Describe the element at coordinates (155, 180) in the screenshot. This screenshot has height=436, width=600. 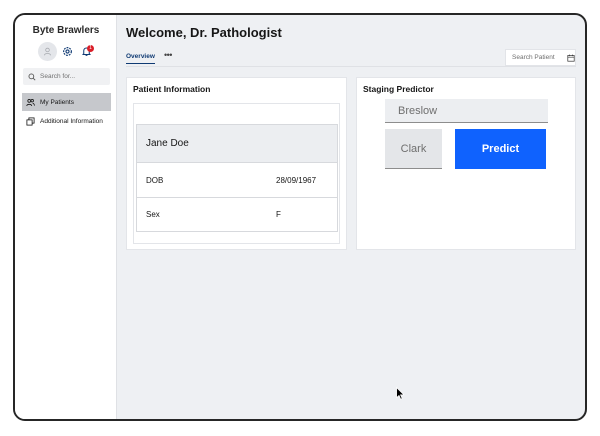
I see `row-label: DOB` at that location.